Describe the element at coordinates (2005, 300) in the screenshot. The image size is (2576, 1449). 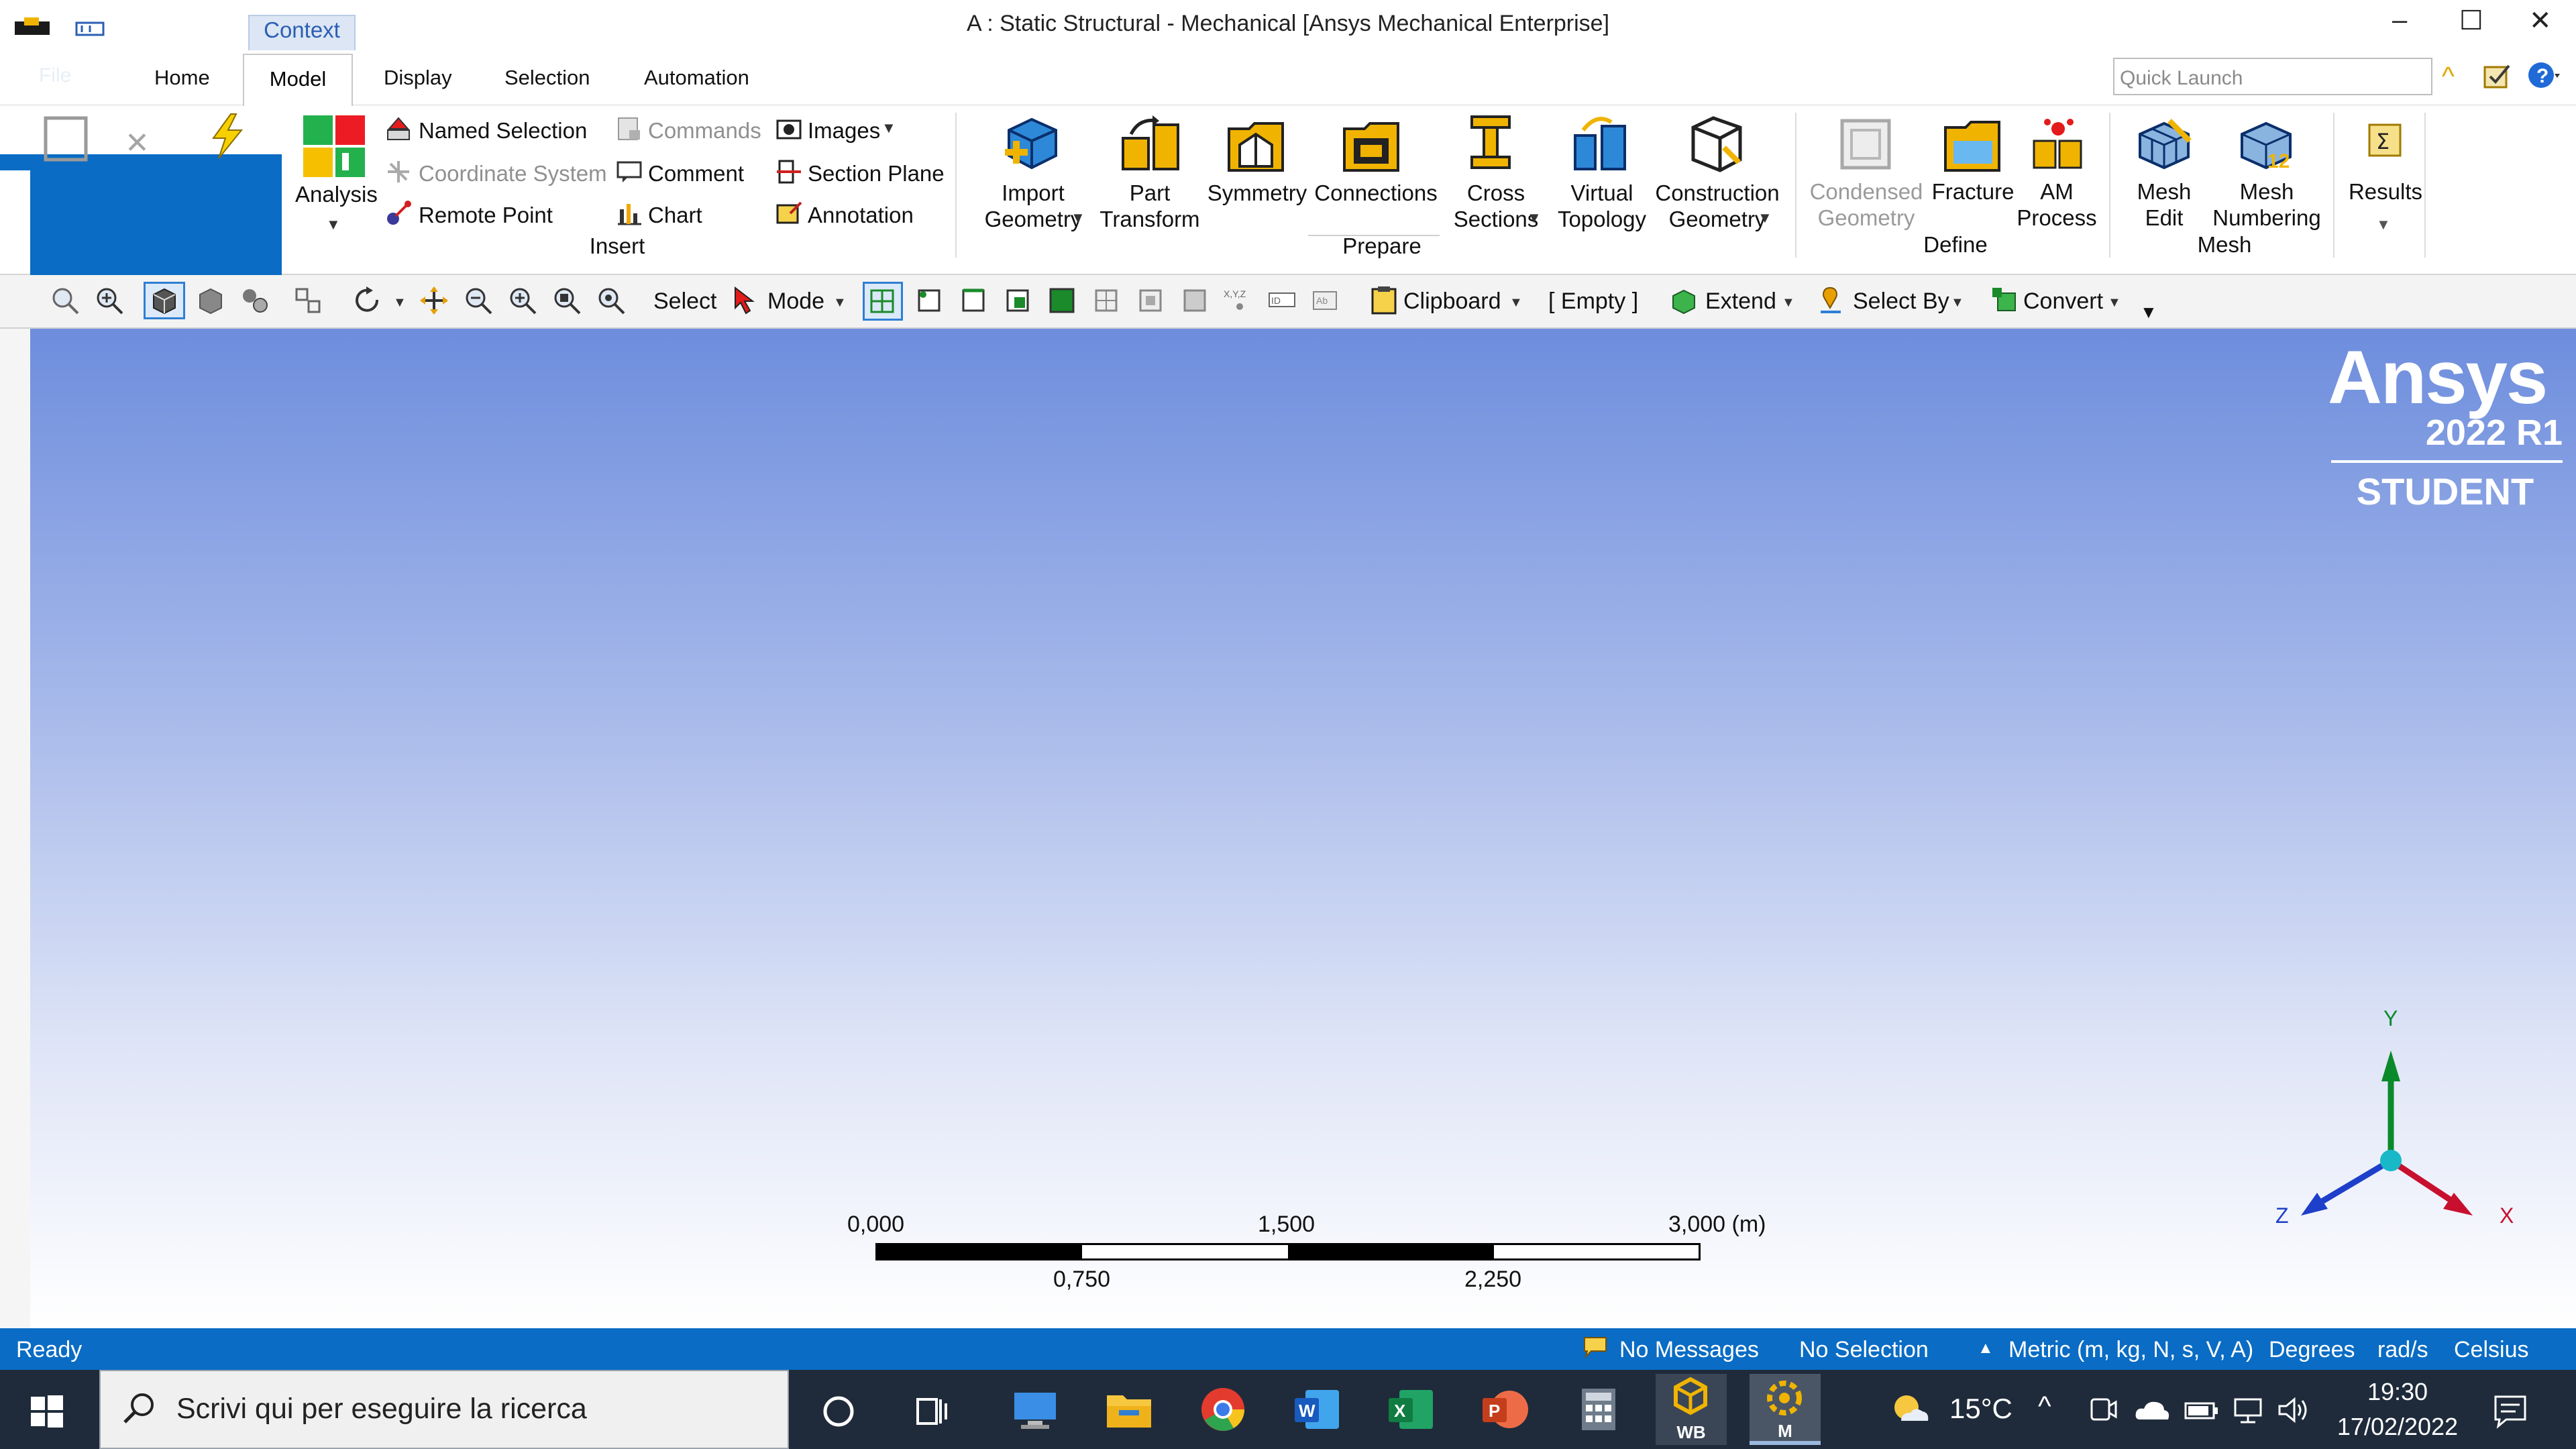
I see `convert-icon` at that location.